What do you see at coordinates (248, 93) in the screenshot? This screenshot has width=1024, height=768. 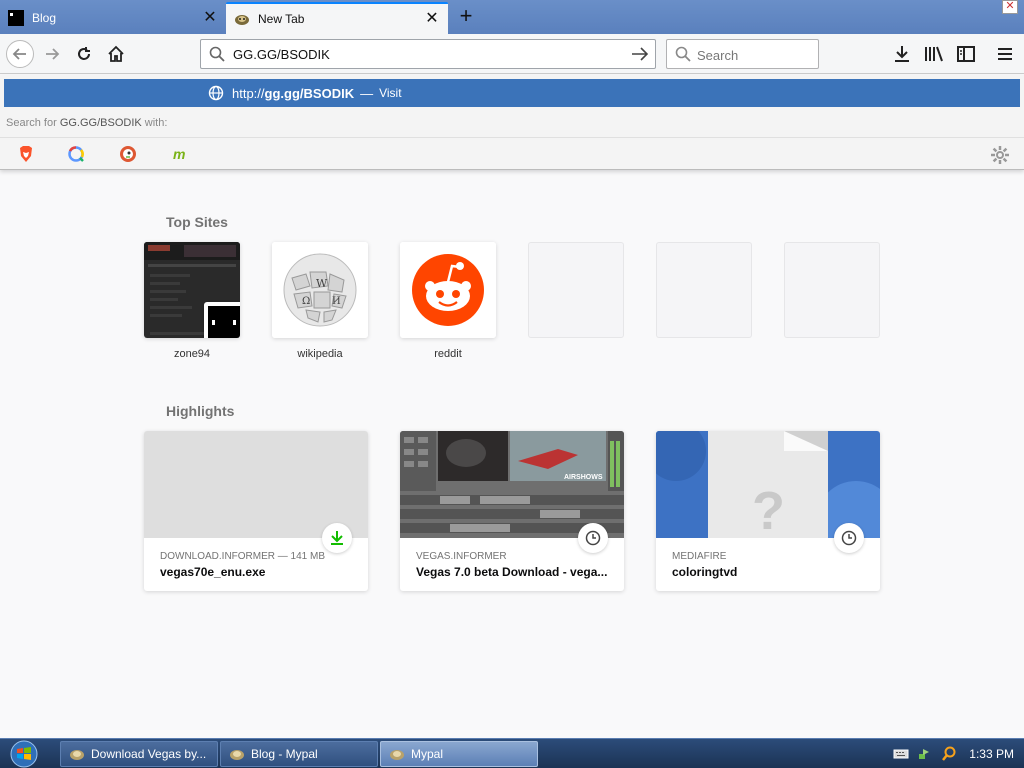 I see `suggestion-url-scheme: http://` at bounding box center [248, 93].